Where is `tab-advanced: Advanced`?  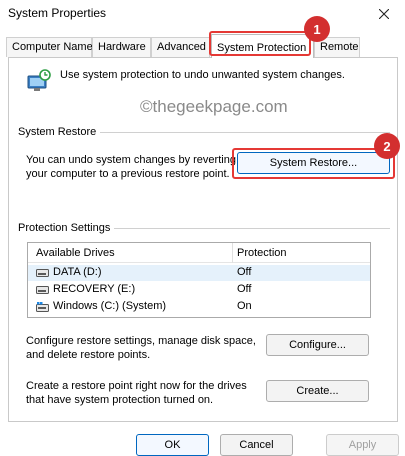
tab-advanced: Advanced is located at coordinates (180, 47).